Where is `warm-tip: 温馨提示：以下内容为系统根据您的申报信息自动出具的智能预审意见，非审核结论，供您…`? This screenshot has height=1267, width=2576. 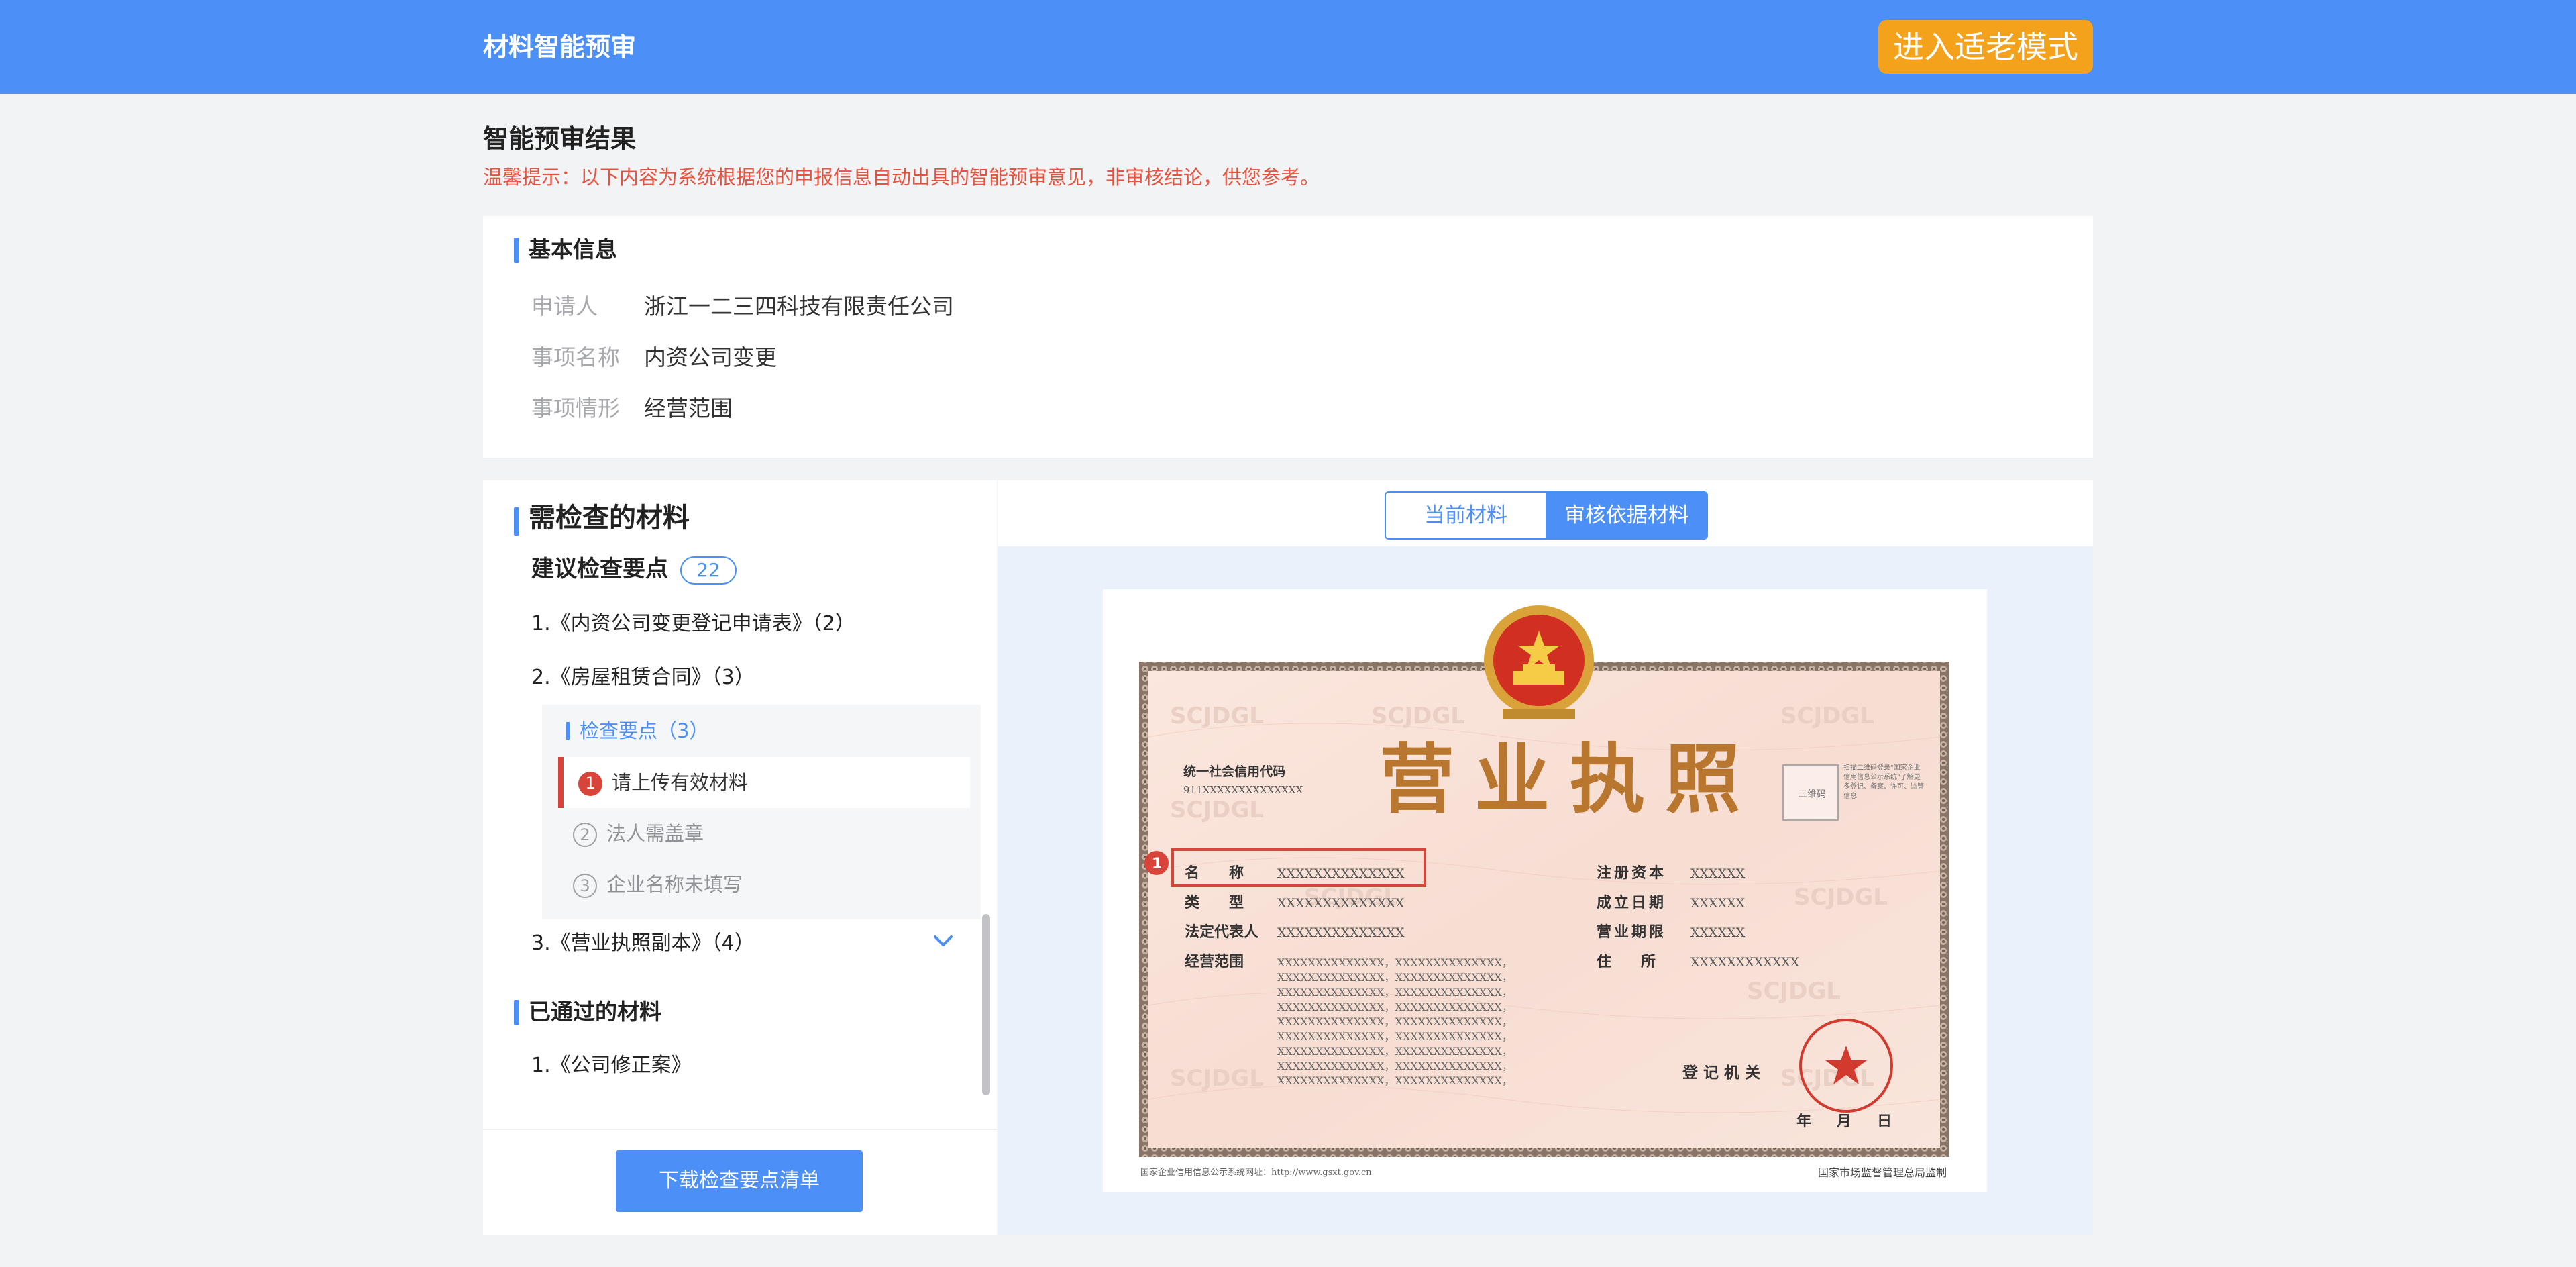
warm-tip: 温馨提示：以下内容为系统根据您的申报信息自动出具的智能预审意见，非审核结论，供您… is located at coordinates (901, 177).